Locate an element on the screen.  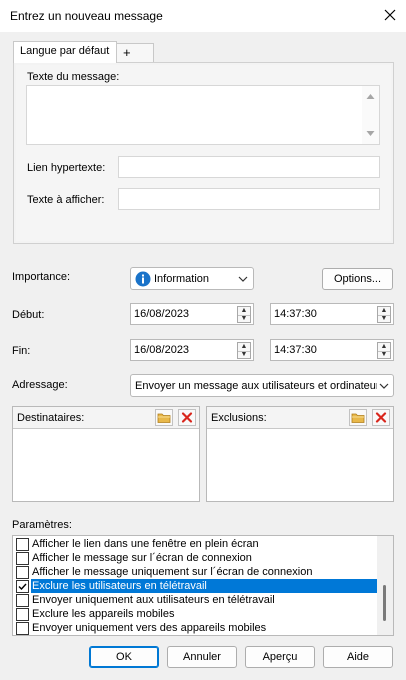
parameter-label: Exclure les utilisateurs en télétravail is located at coordinates (204, 586).